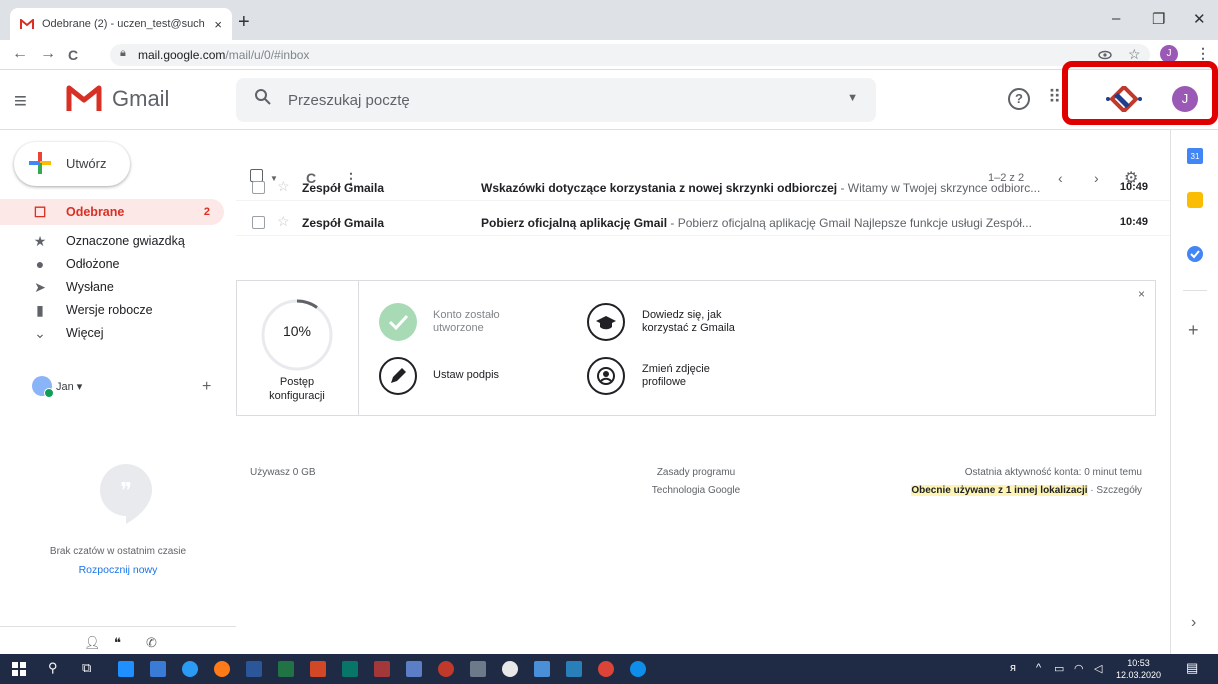 This screenshot has width=1218, height=684. What do you see at coordinates (48, 54) in the screenshot?
I see `forward-button: →` at bounding box center [48, 54].